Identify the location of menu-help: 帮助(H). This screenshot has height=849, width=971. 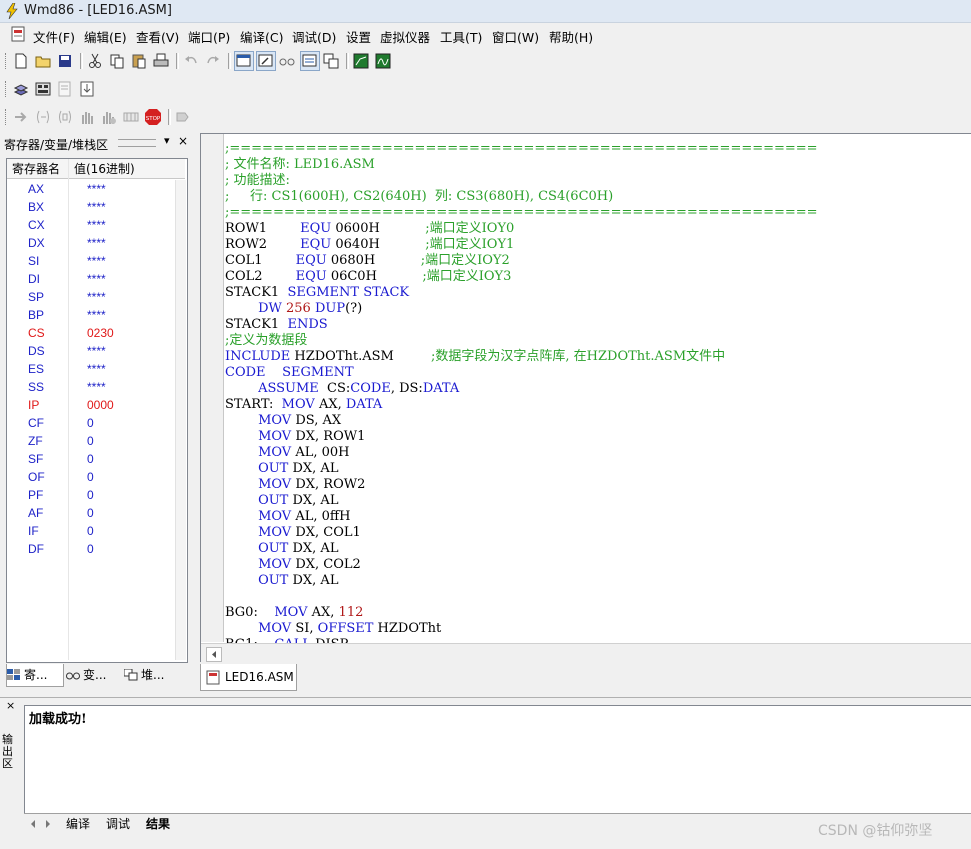
(571, 36).